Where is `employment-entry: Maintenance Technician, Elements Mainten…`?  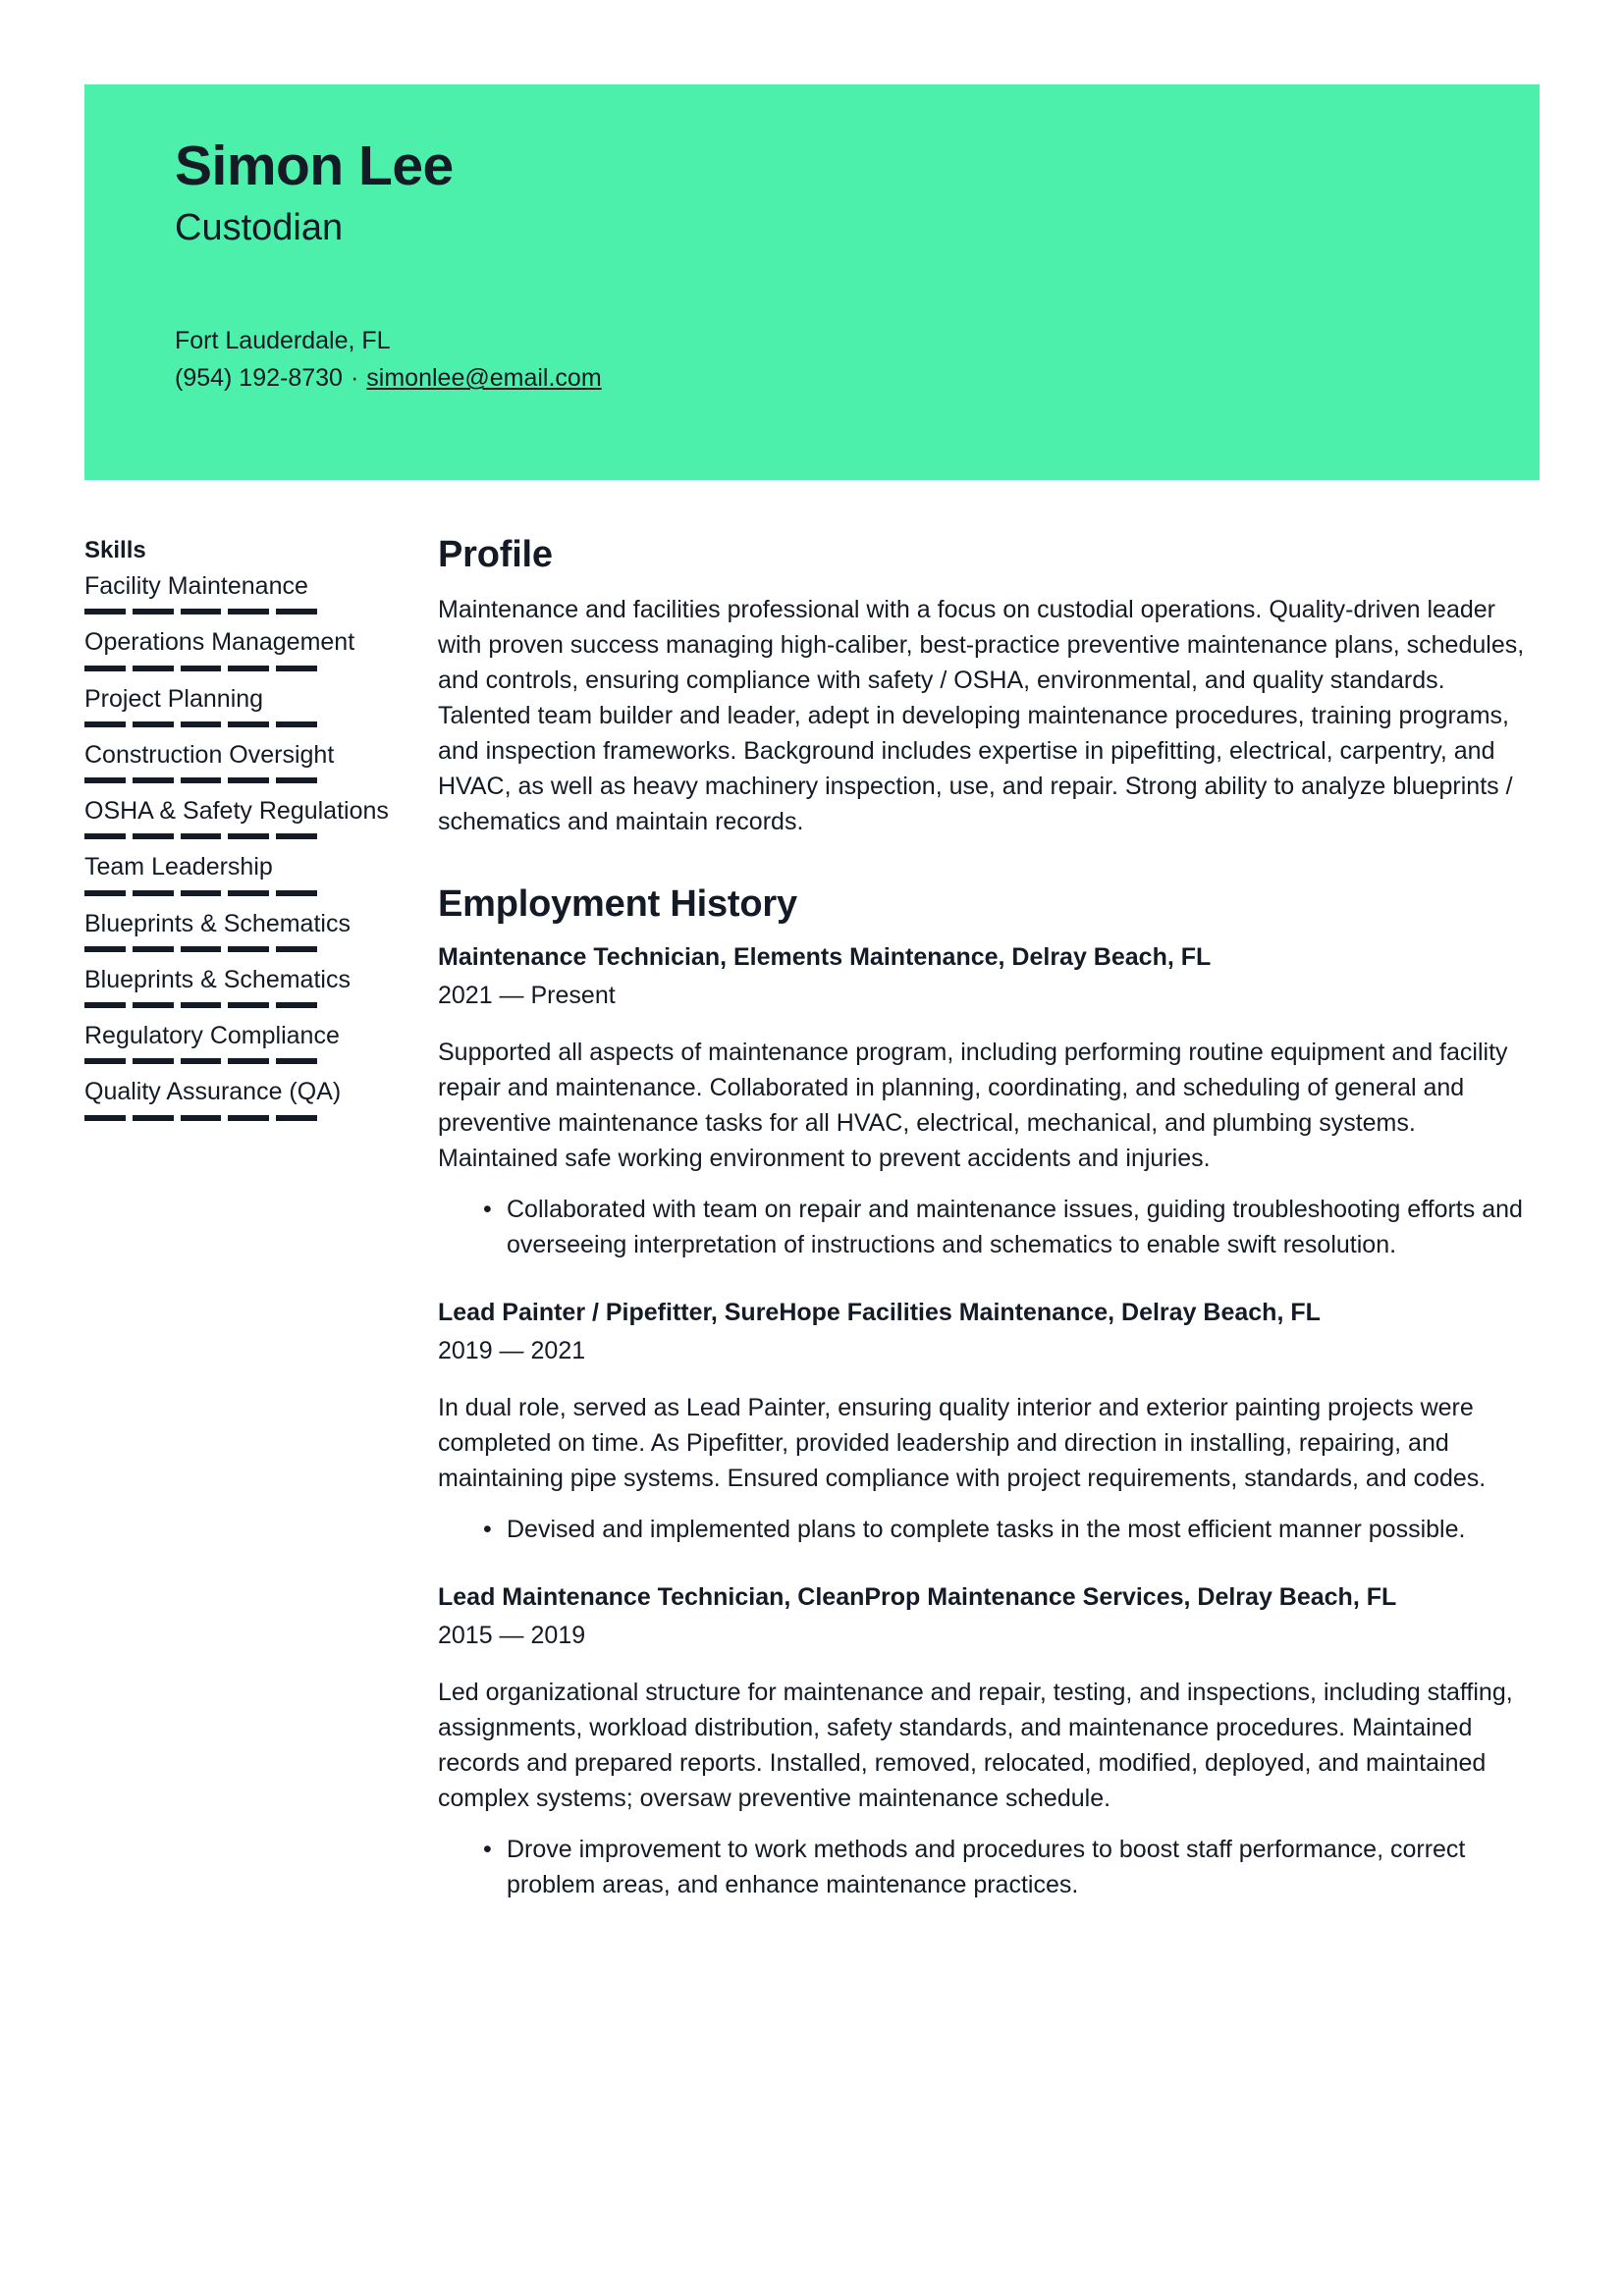 employment-entry: Maintenance Technician, Elements Mainten… is located at coordinates (989, 1101).